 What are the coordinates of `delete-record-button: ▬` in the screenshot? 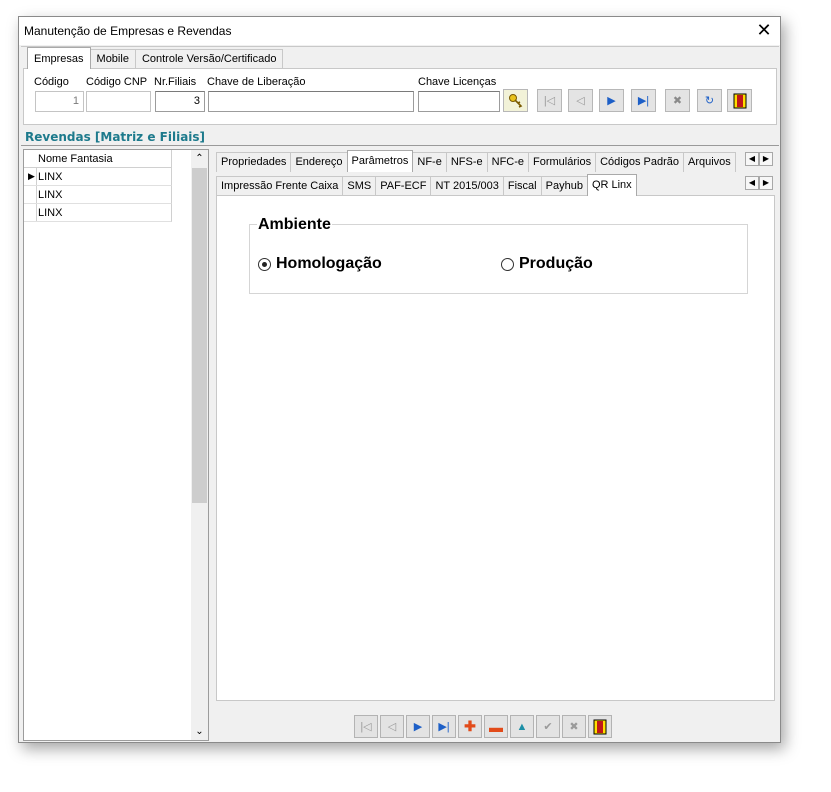 It's located at (496, 726).